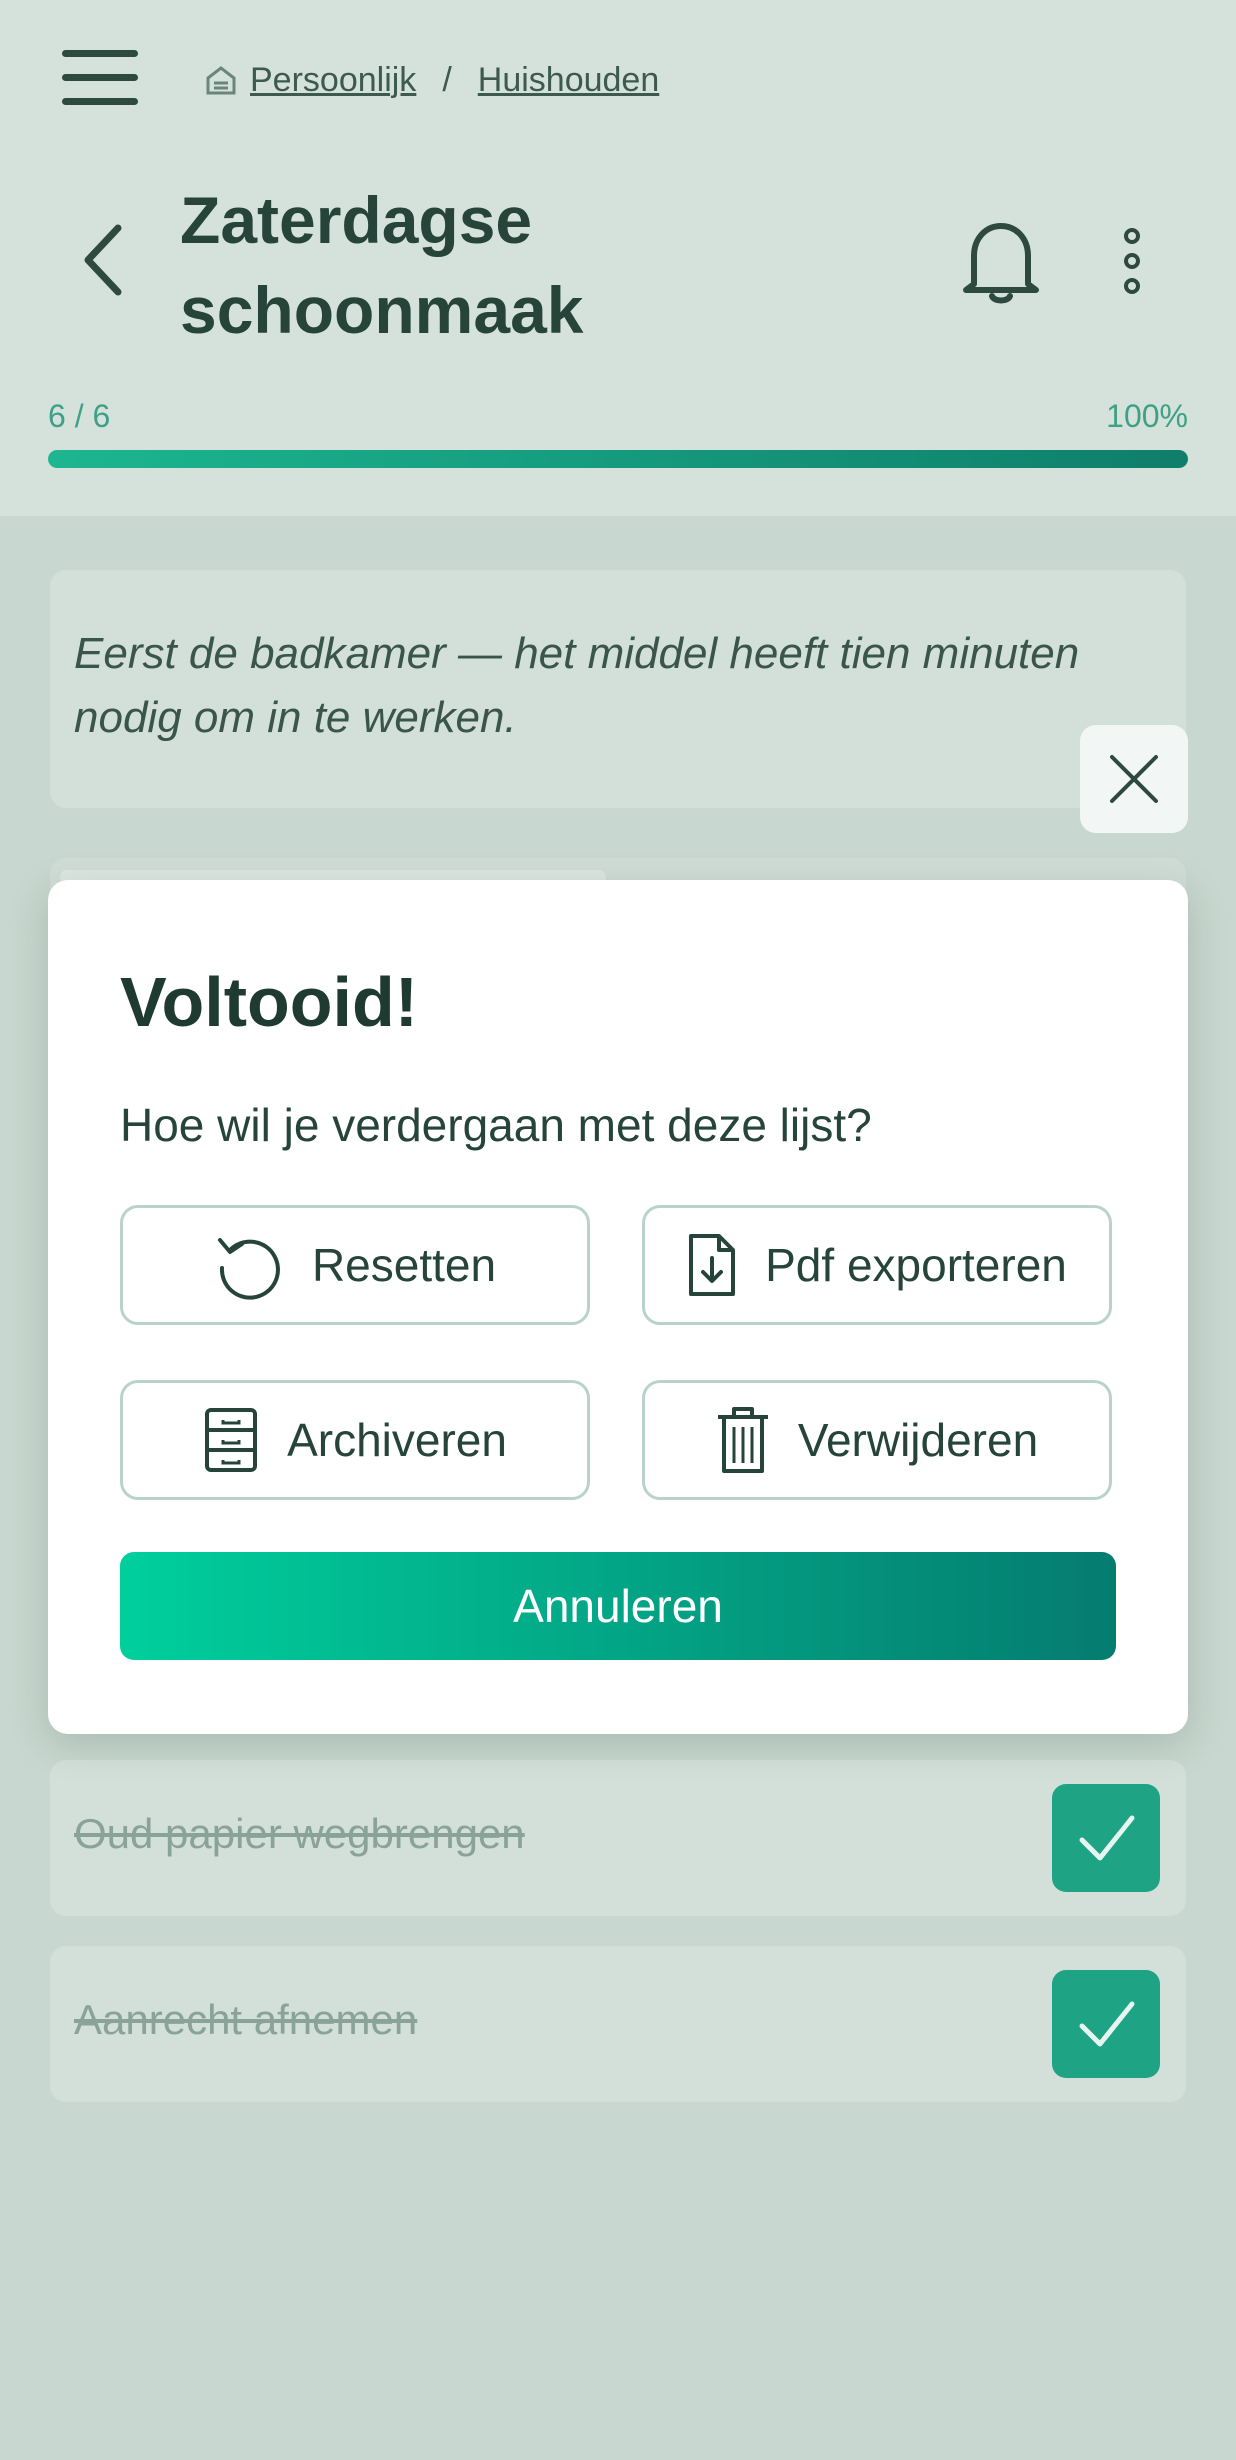 This screenshot has width=1236, height=2460. I want to click on progress-count: 6 / 6, so click(79, 416).